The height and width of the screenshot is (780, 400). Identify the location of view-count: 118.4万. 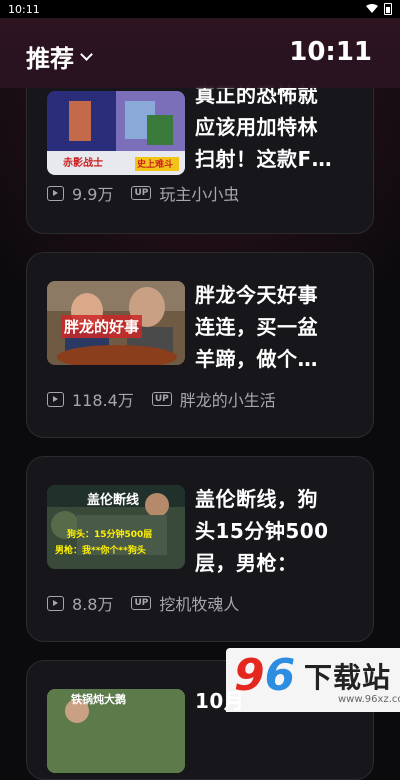
(103, 400).